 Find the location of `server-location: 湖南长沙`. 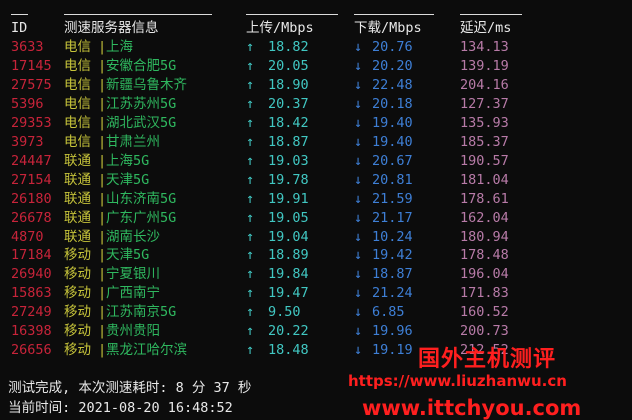

server-location: 湖南长沙 is located at coordinates (133, 236).